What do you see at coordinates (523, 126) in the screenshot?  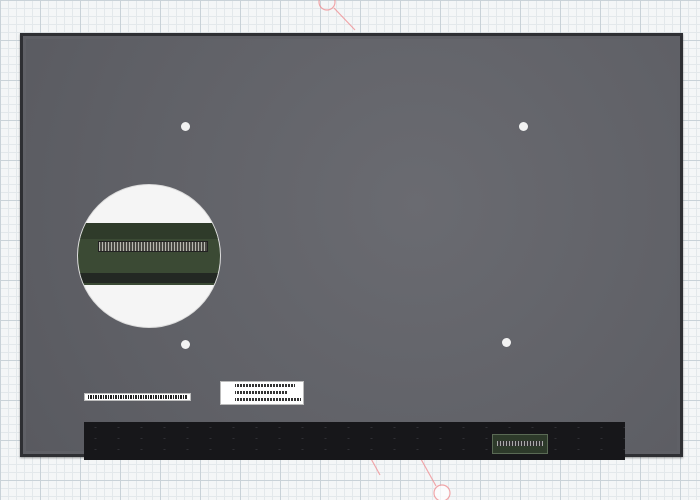 I see `mounting-hole-top-right` at bounding box center [523, 126].